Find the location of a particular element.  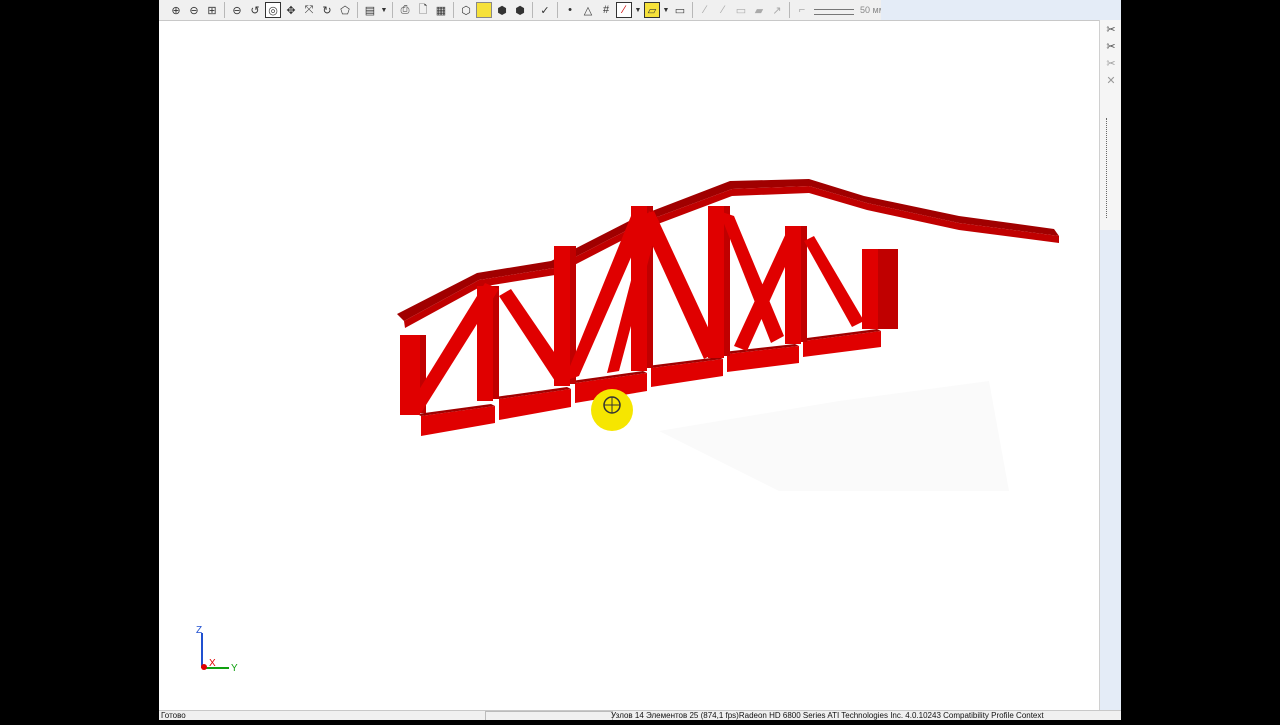

rotate-icon: ⤧ is located at coordinates (309, 10).